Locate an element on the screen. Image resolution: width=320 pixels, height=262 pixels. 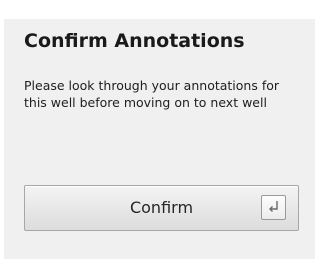
confirm-button-label: Confirm is located at coordinates (161, 207).